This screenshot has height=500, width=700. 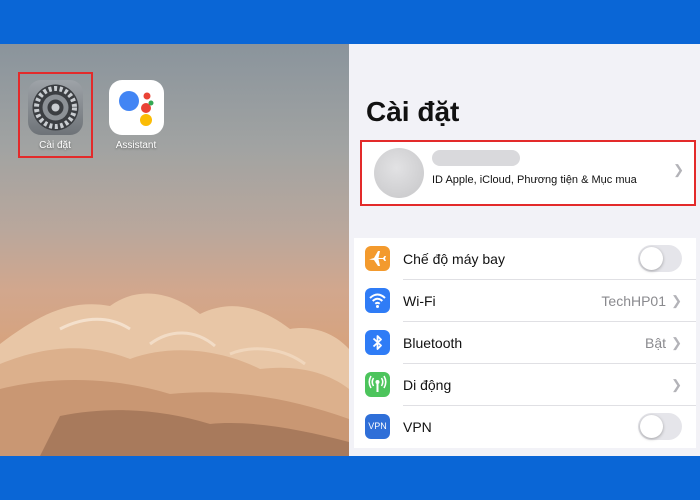 What do you see at coordinates (413, 111) in the screenshot?
I see `page-title: Cài đặt` at bounding box center [413, 111].